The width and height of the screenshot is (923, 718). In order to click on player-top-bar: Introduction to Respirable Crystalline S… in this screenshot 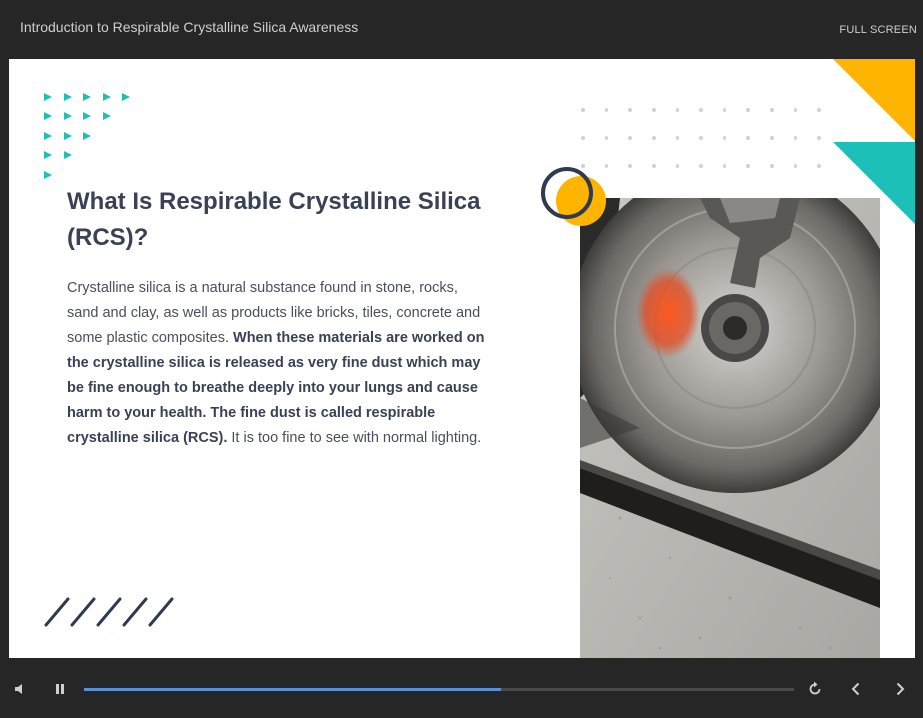, I will do `click(461, 29)`.